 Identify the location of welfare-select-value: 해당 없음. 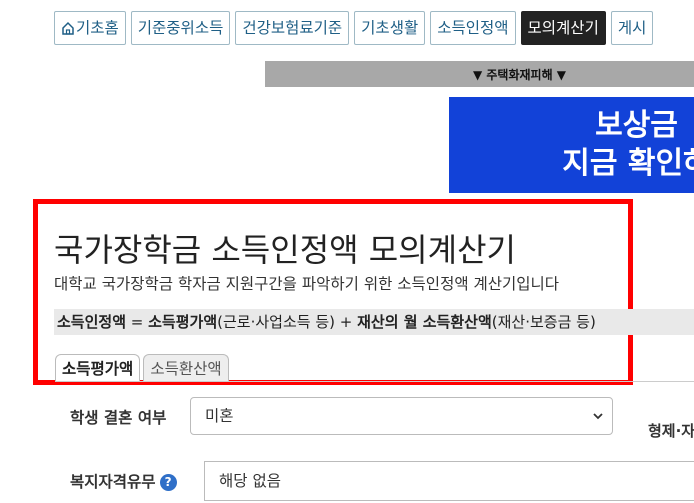
(250, 481).